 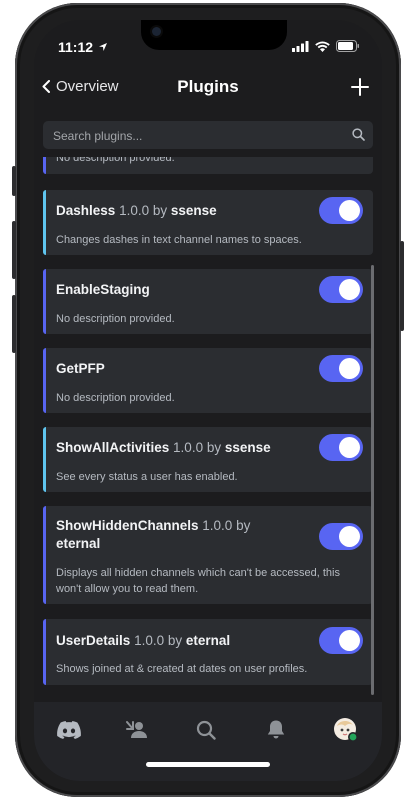 What do you see at coordinates (14, 324) in the screenshot?
I see `volume-down-button` at bounding box center [14, 324].